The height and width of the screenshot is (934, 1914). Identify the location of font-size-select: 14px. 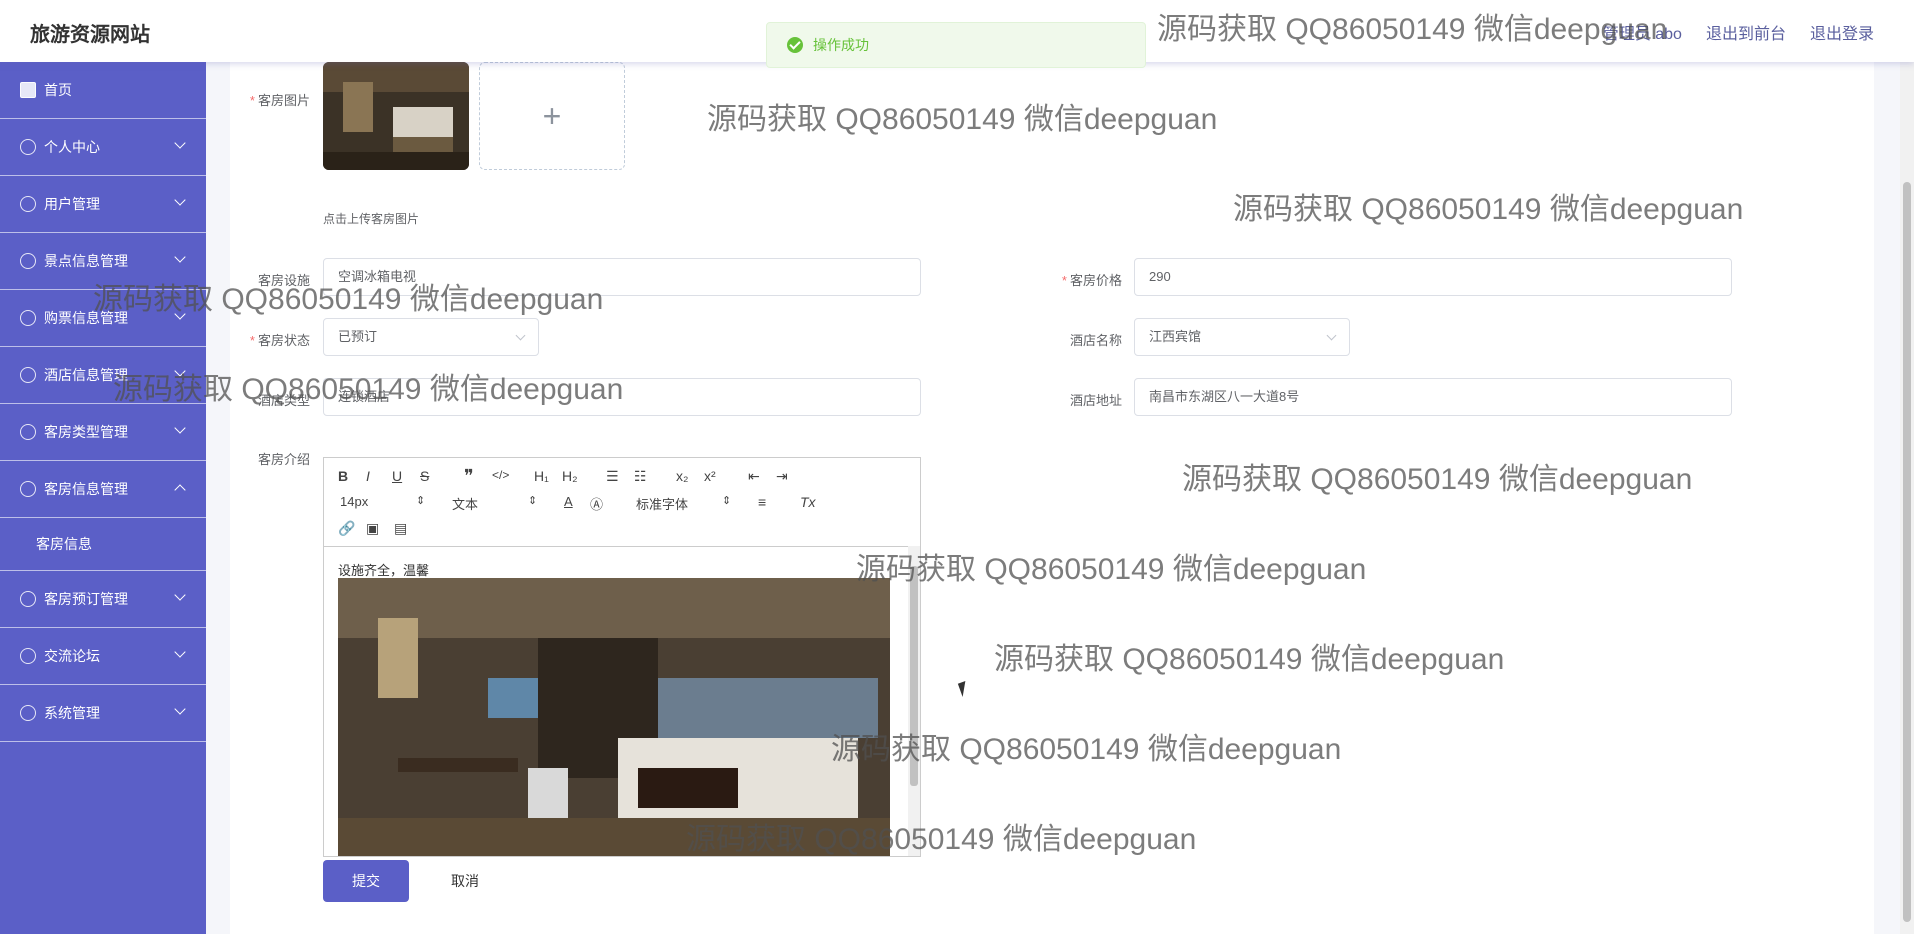
(354, 501).